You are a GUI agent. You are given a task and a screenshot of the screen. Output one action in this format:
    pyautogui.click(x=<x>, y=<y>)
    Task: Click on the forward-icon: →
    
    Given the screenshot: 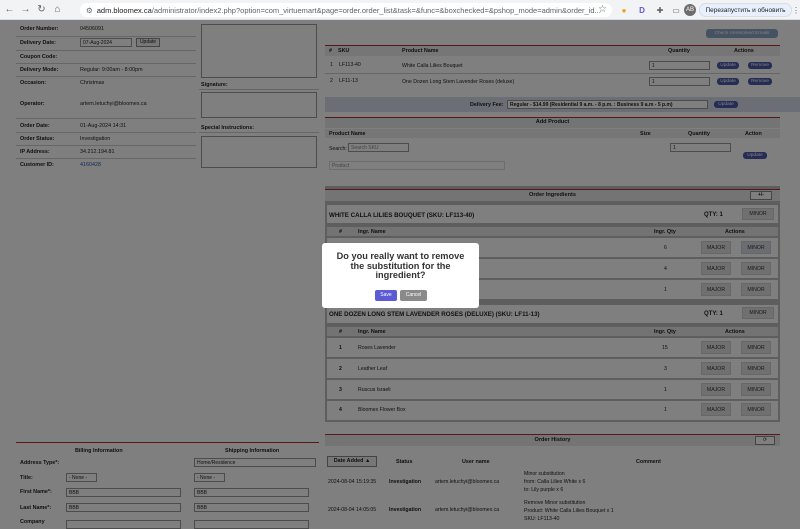 What is the action you would take?
    pyautogui.click(x=25, y=9)
    